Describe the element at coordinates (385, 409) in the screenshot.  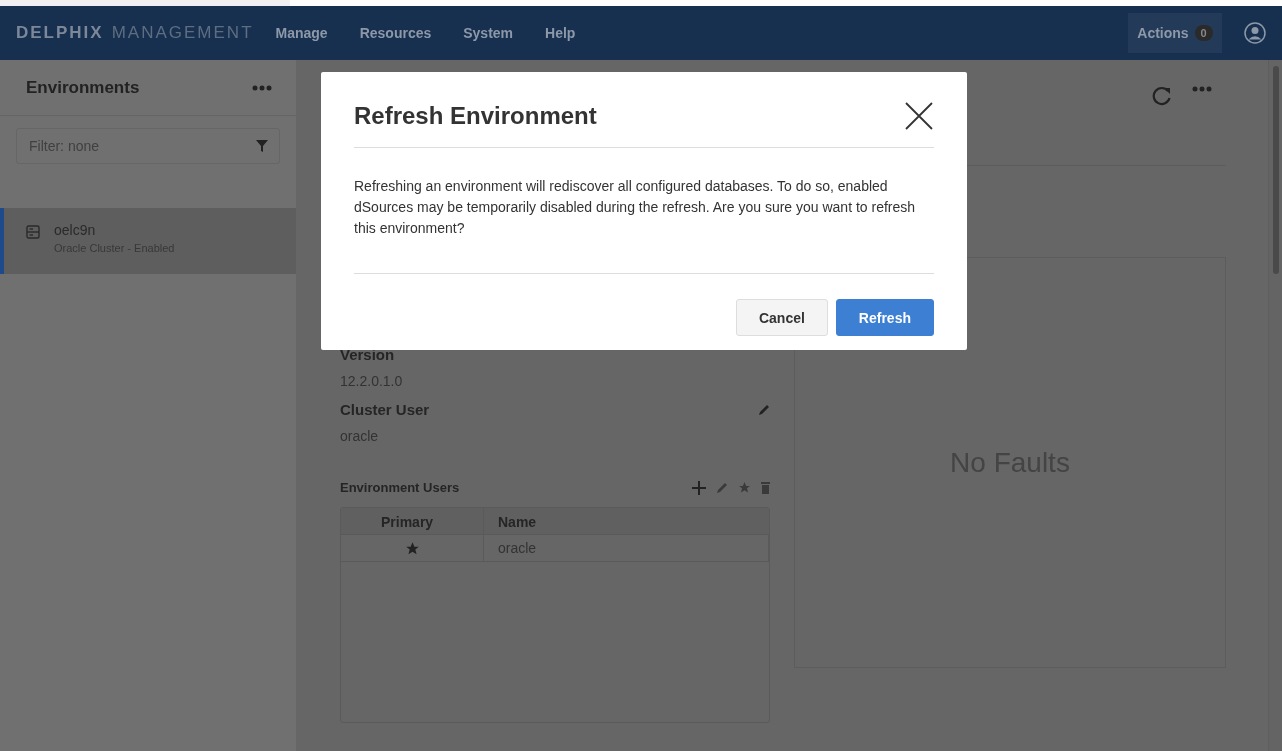
I see `field-label: Cluster User` at that location.